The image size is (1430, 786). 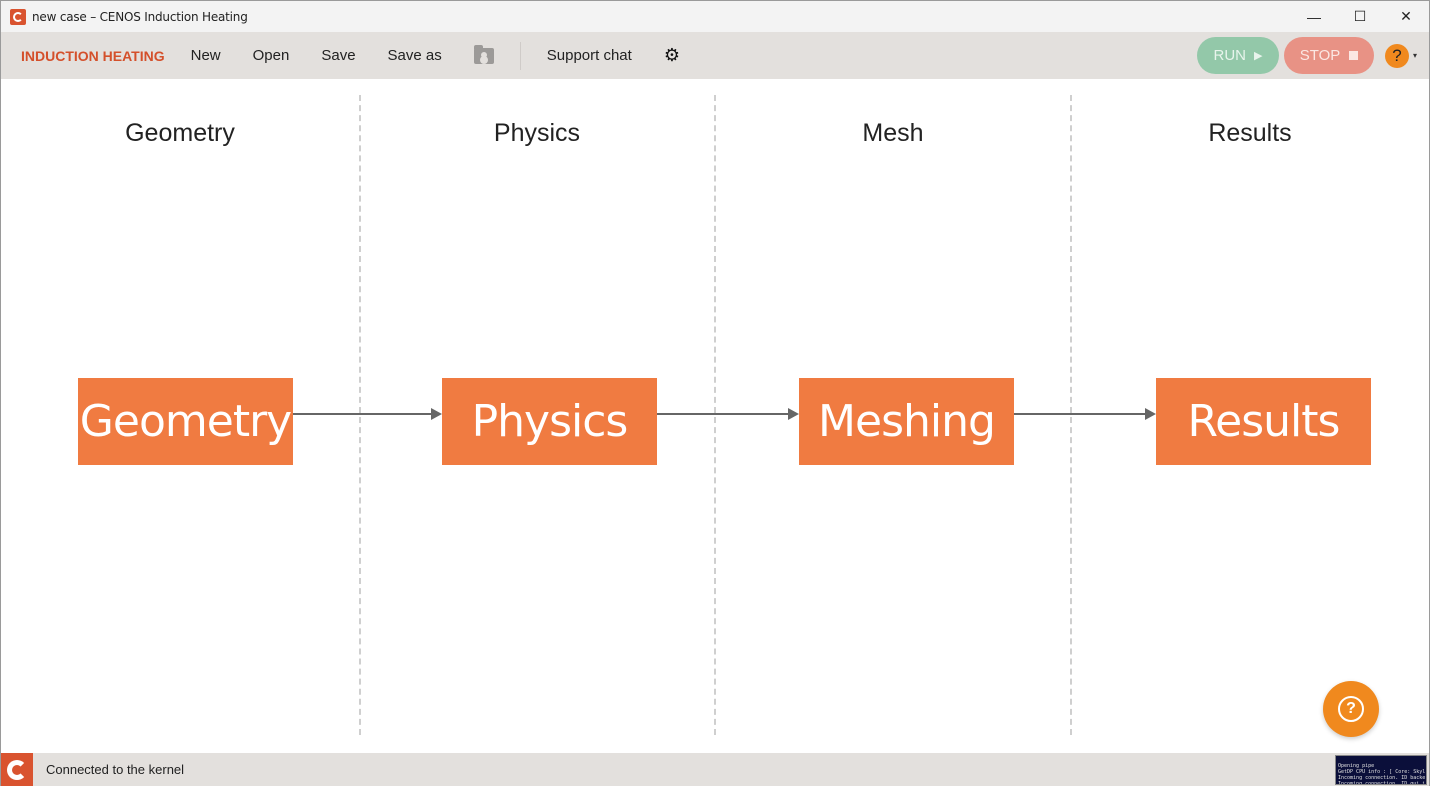 What do you see at coordinates (520, 55) in the screenshot?
I see `toolbar-divider` at bounding box center [520, 55].